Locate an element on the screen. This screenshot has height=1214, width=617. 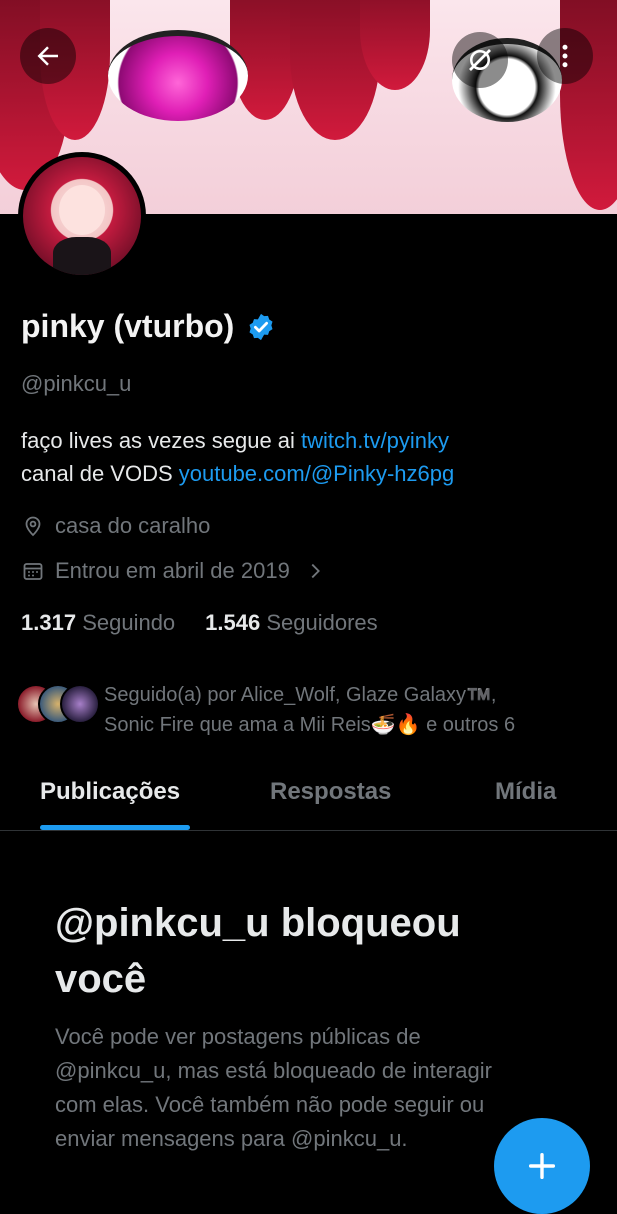
youtube-link: youtube.com/@Pinky-hz6pg is located at coordinates (316, 473).